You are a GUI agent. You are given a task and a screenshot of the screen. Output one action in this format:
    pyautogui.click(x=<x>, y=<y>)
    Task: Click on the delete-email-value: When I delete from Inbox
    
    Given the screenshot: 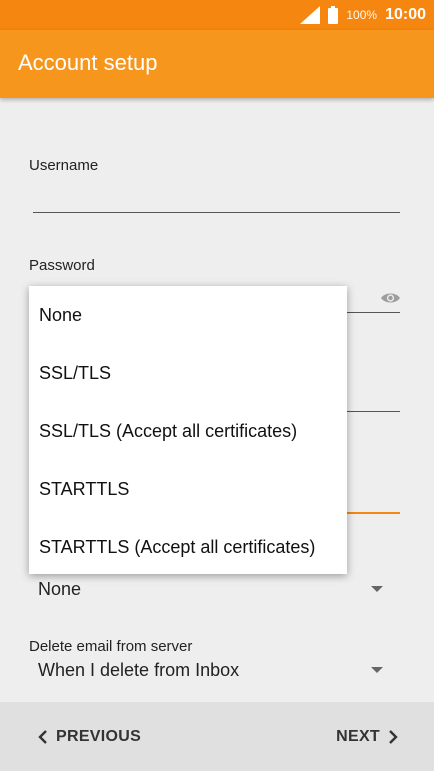 What is the action you would take?
    pyautogui.click(x=139, y=670)
    